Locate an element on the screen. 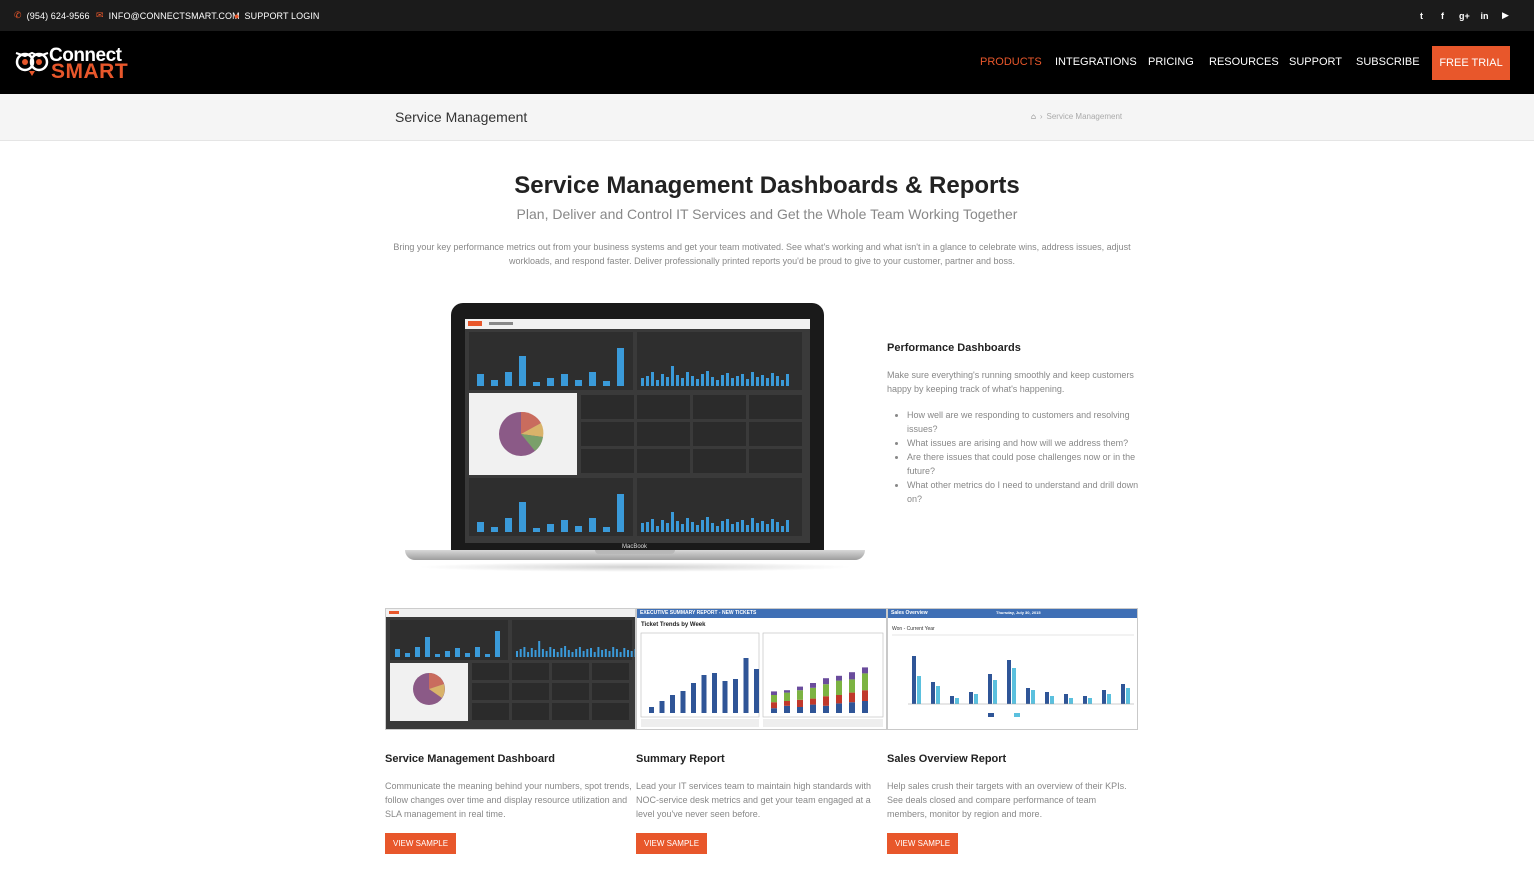 The height and width of the screenshot is (894, 1534). free-trial-button: FREE TRIAL is located at coordinates (1471, 63).